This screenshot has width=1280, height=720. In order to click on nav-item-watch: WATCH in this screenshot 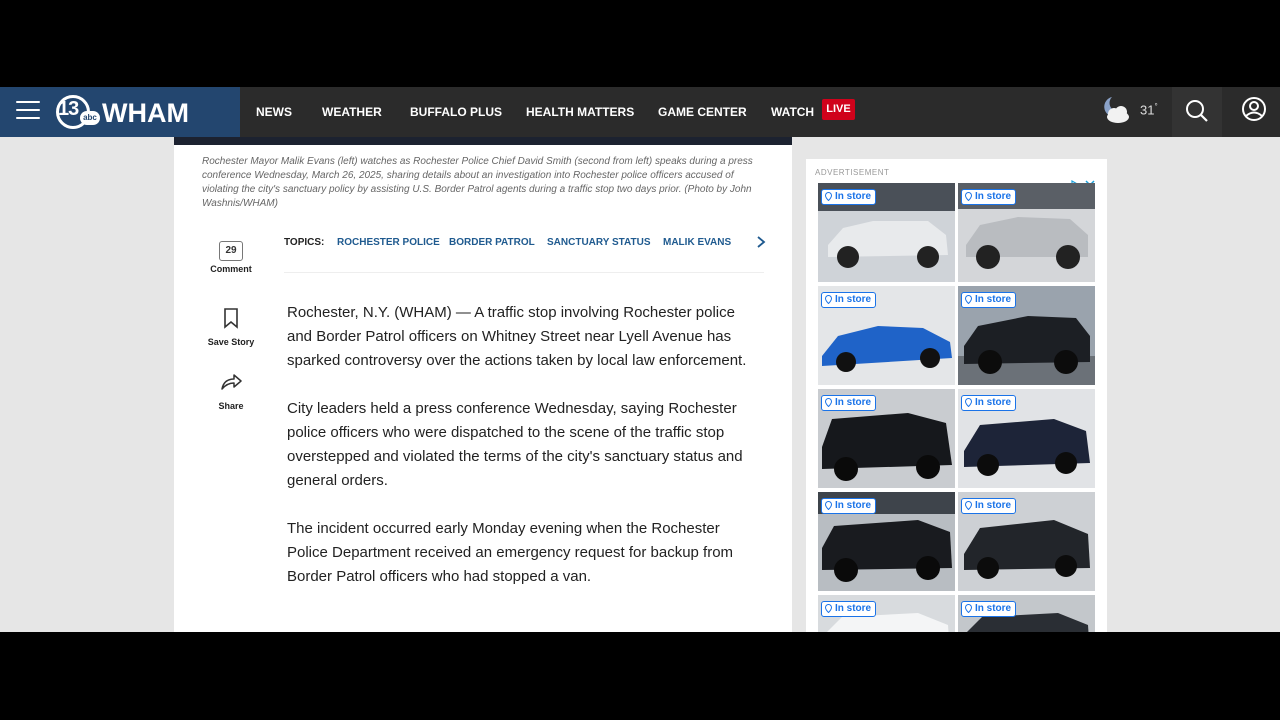, I will do `click(792, 112)`.